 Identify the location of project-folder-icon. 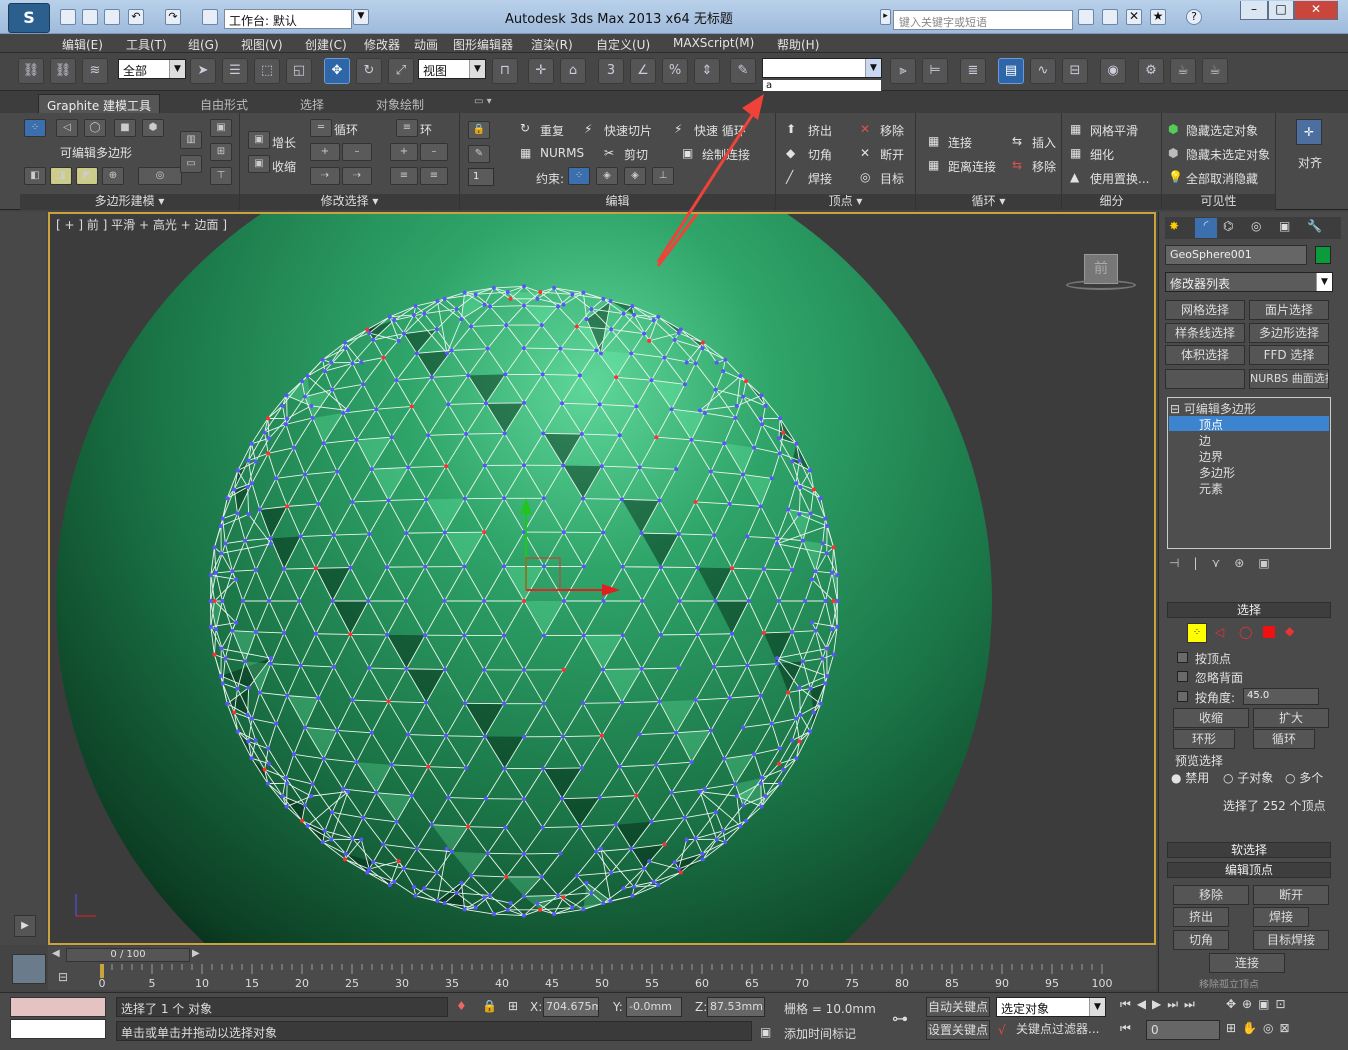
(210, 17).